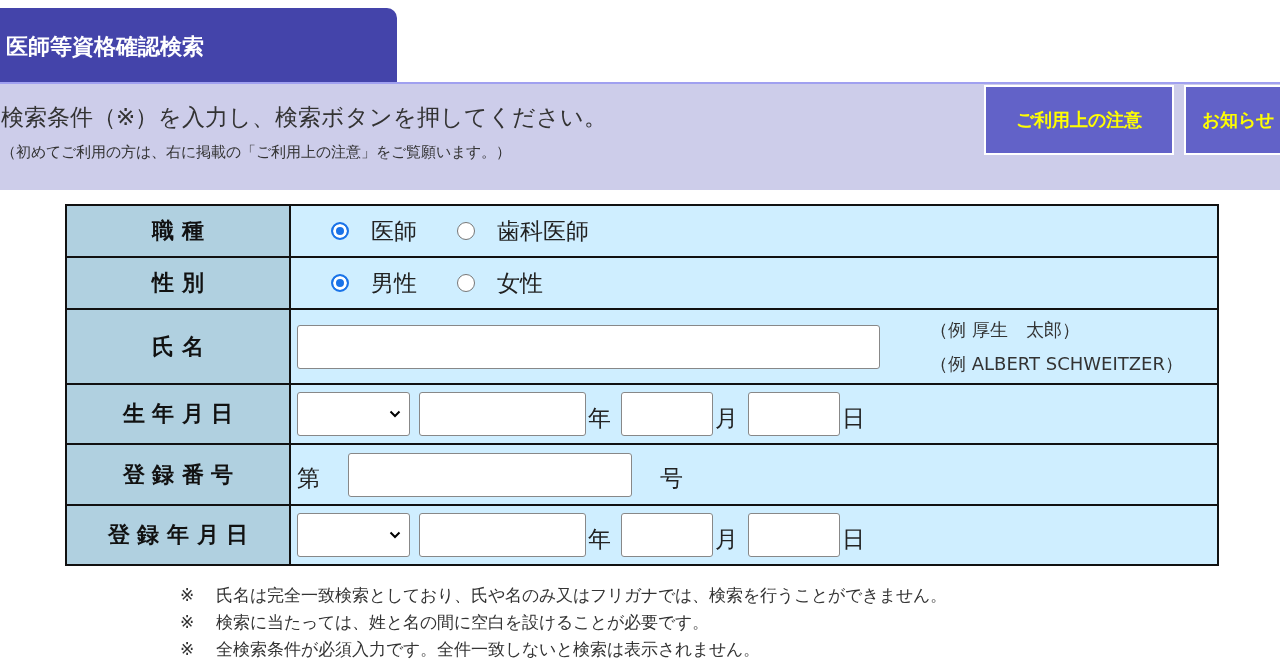 This screenshot has height=669, width=1280. What do you see at coordinates (463, 622) in the screenshot?
I see `note-text: 検索に当たっては、姓と名の間に空白を設けることが必要です。` at bounding box center [463, 622].